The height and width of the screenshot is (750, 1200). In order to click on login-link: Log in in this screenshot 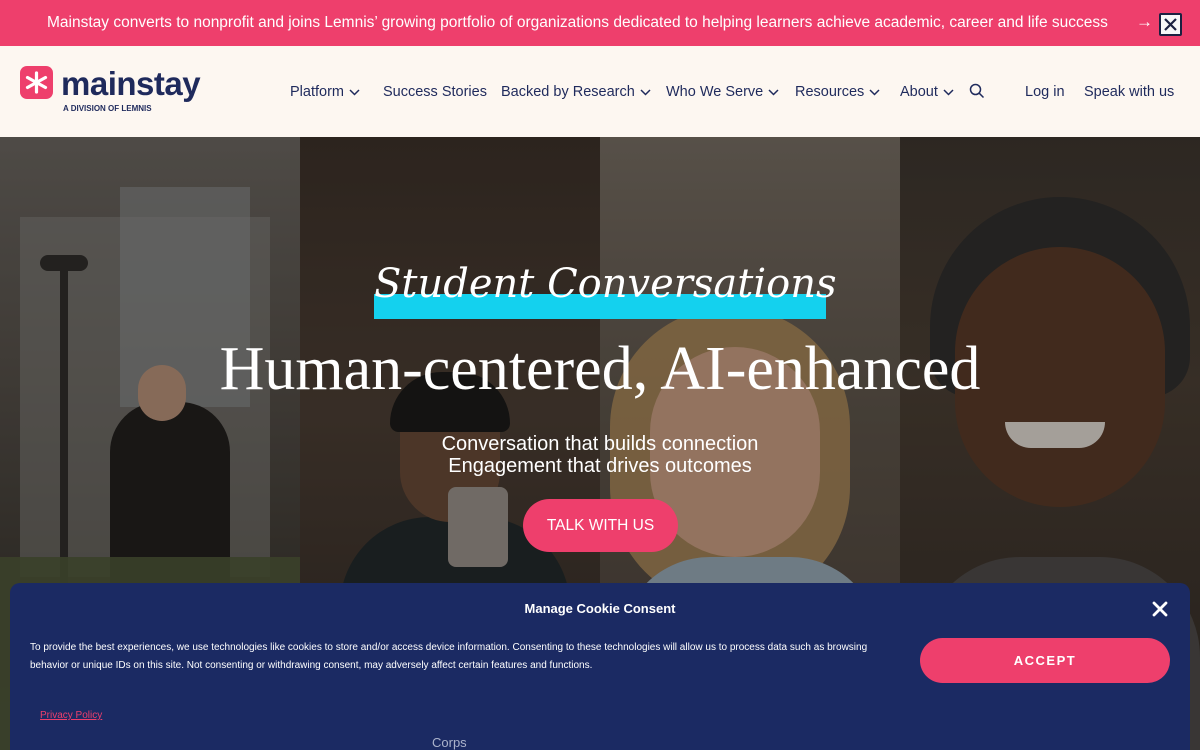, I will do `click(1045, 92)`.